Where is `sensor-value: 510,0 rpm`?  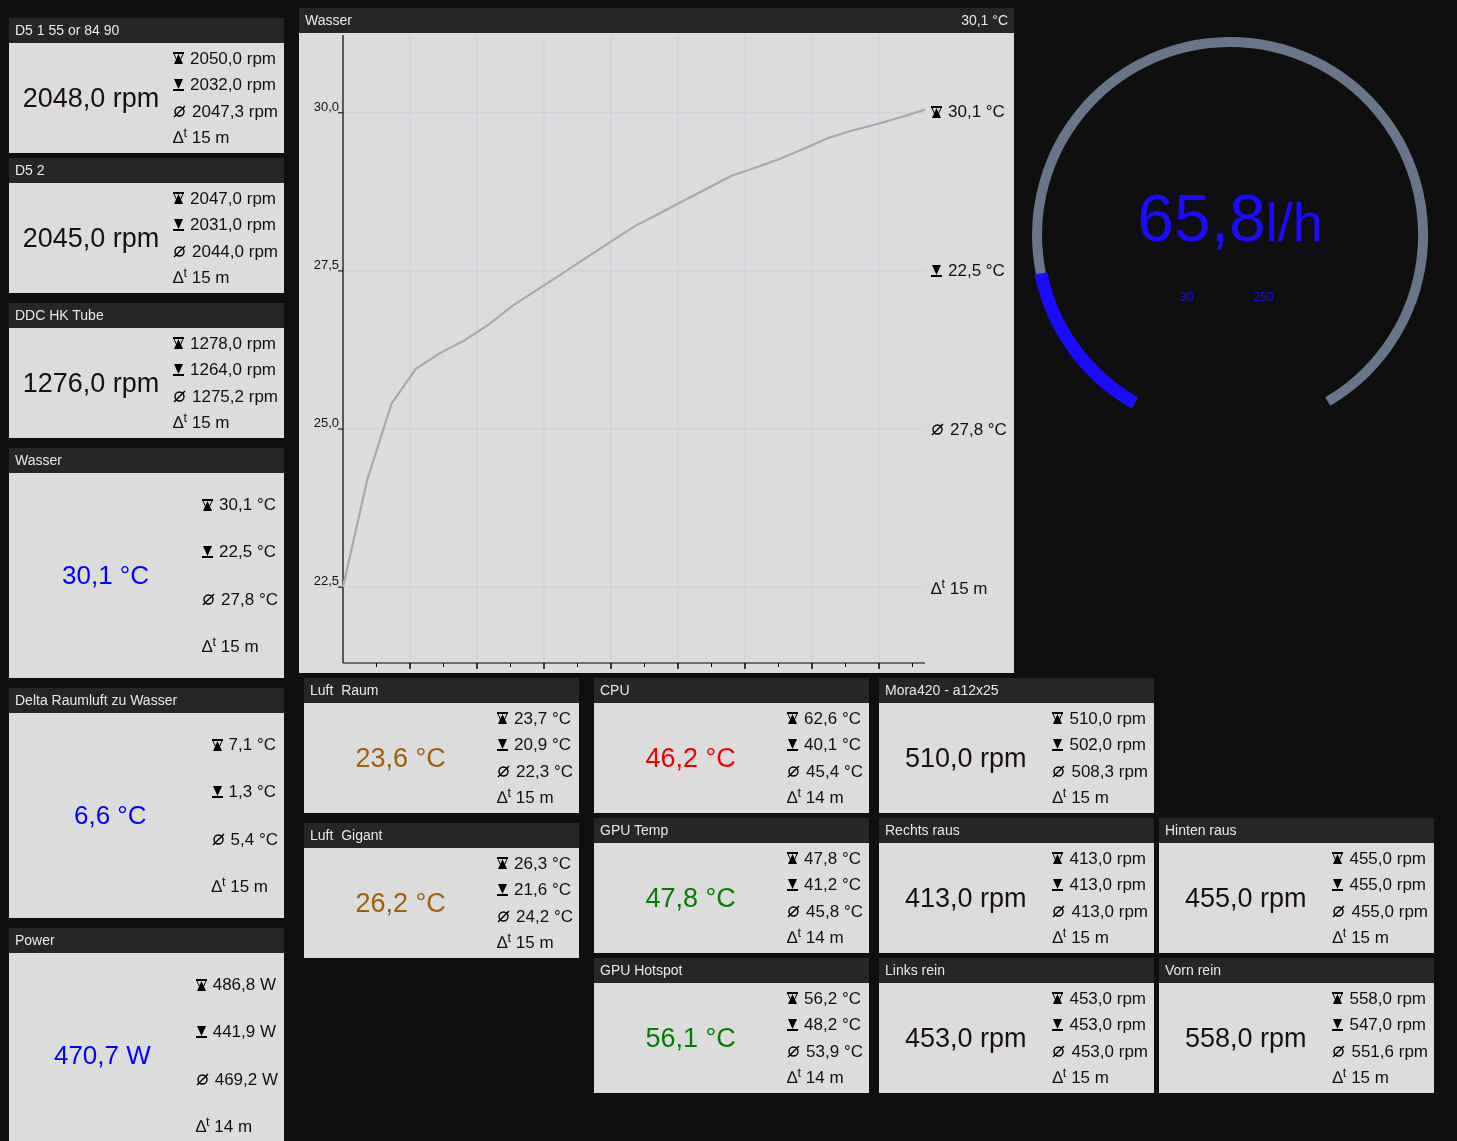
sensor-value: 510,0 rpm is located at coordinates (965, 758).